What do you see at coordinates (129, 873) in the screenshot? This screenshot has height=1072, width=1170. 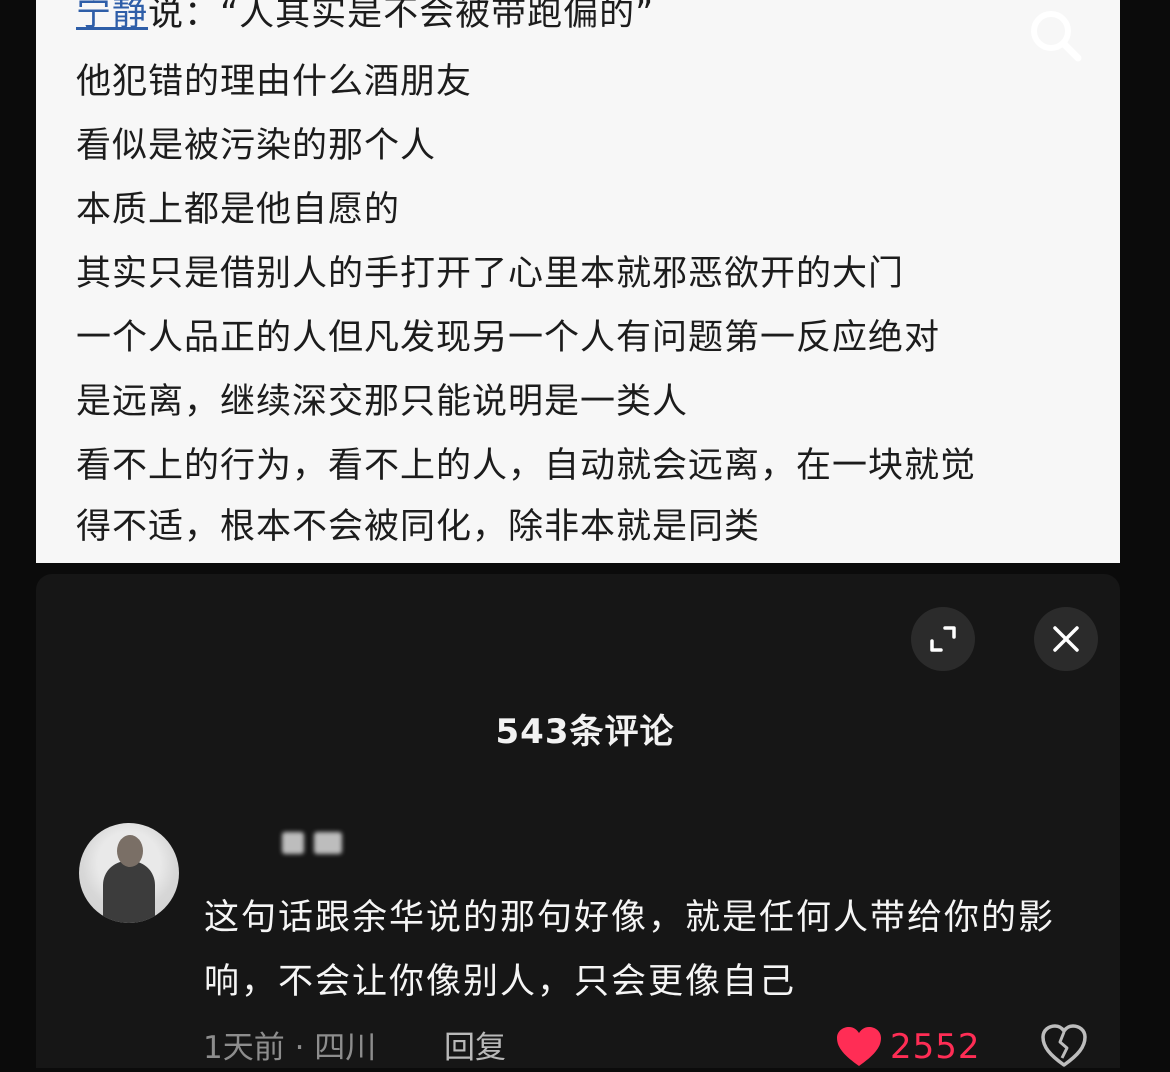 I see `avatar` at bounding box center [129, 873].